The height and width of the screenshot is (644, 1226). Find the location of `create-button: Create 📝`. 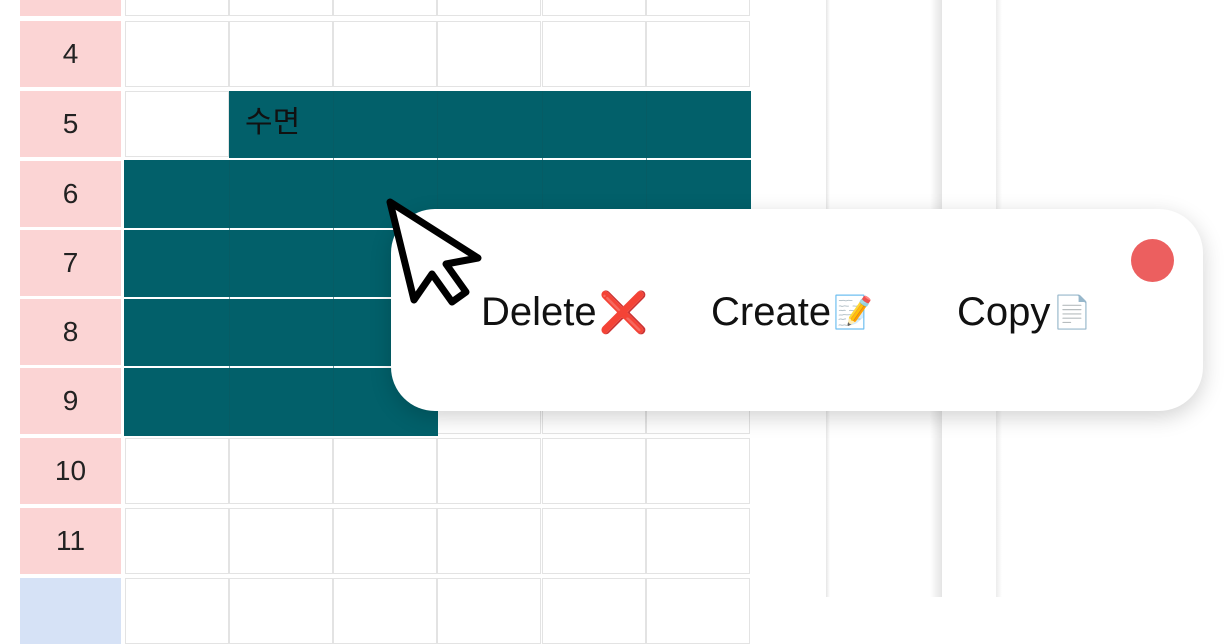

create-button: Create 📝 is located at coordinates (792, 312).